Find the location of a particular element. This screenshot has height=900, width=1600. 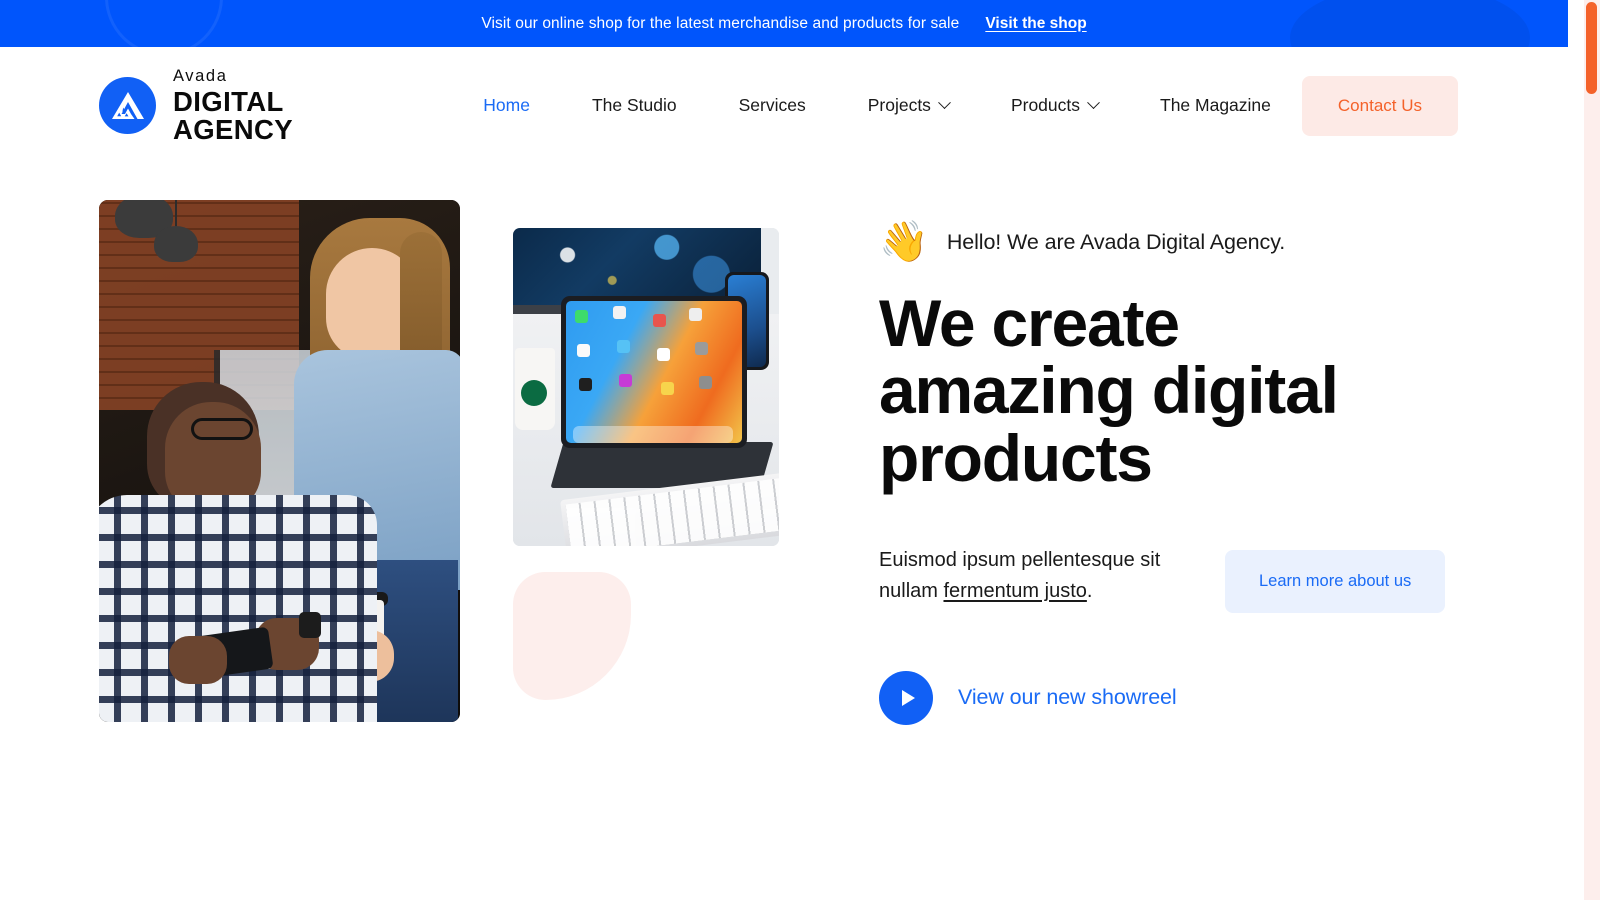

nav-label: The Magazine is located at coordinates (1215, 105).